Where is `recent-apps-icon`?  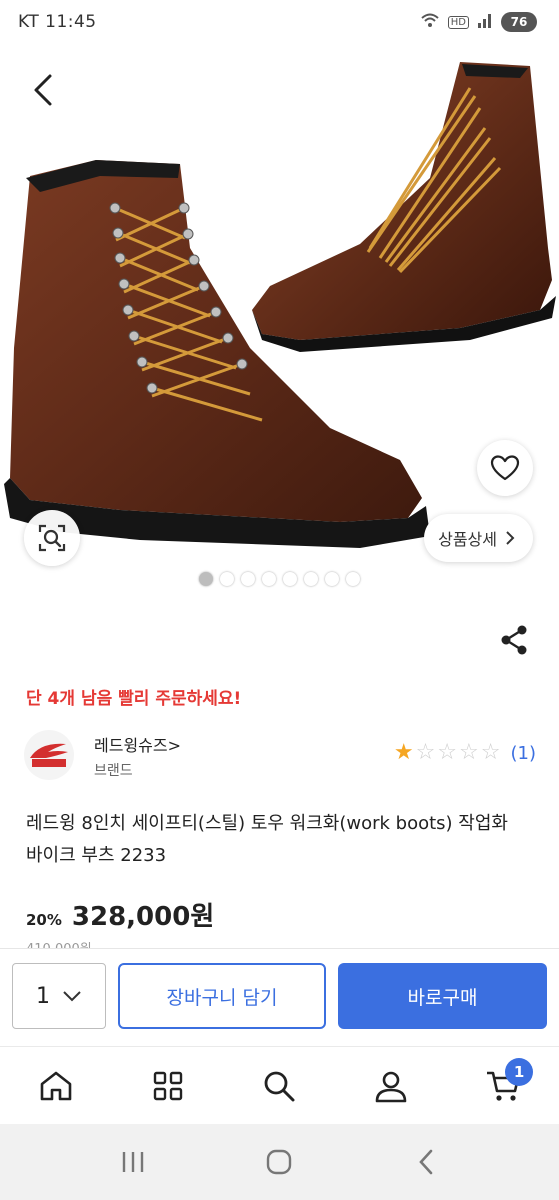 recent-apps-icon is located at coordinates (133, 1162).